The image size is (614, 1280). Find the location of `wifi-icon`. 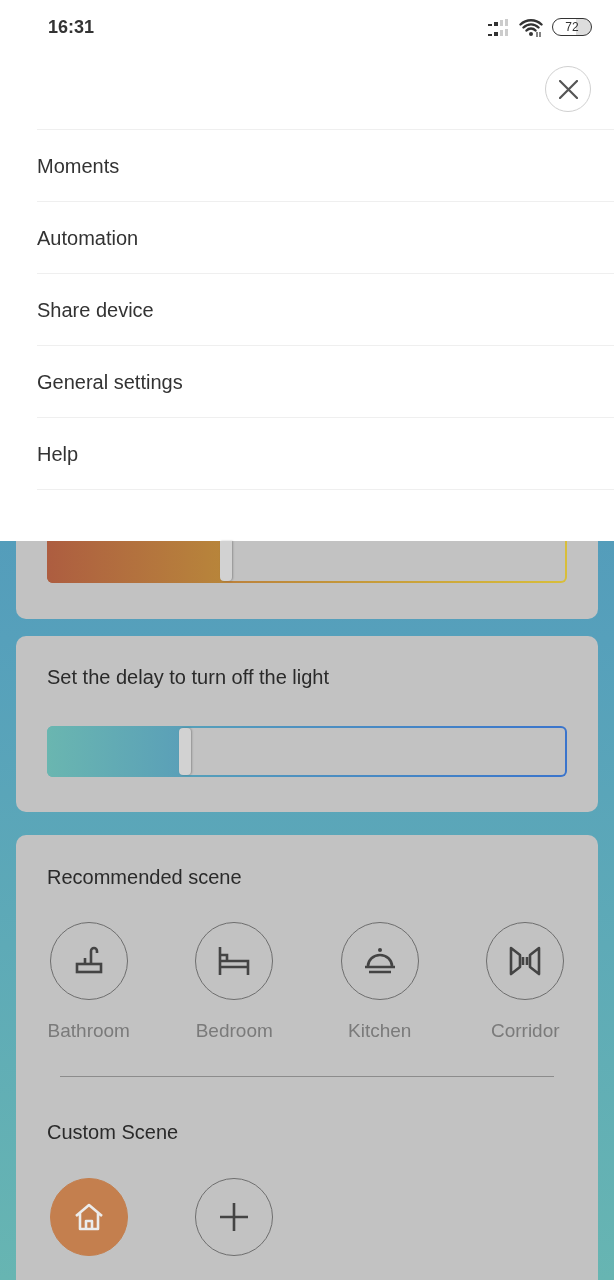

wifi-icon is located at coordinates (531, 27).